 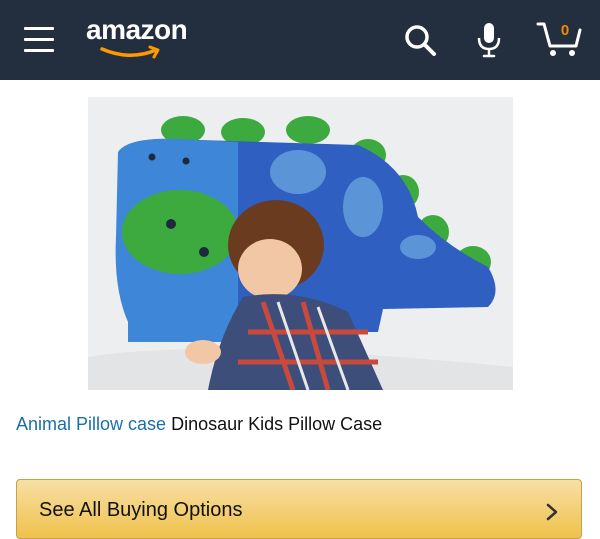 I want to click on logo-smile-icon, so click(x=130, y=52).